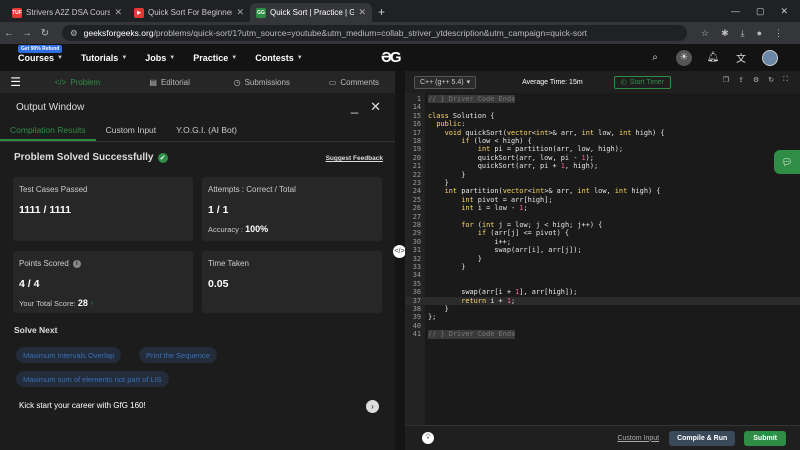 This screenshot has height=450, width=800. What do you see at coordinates (27, 33) in the screenshot?
I see `forward-icon: →` at bounding box center [27, 33].